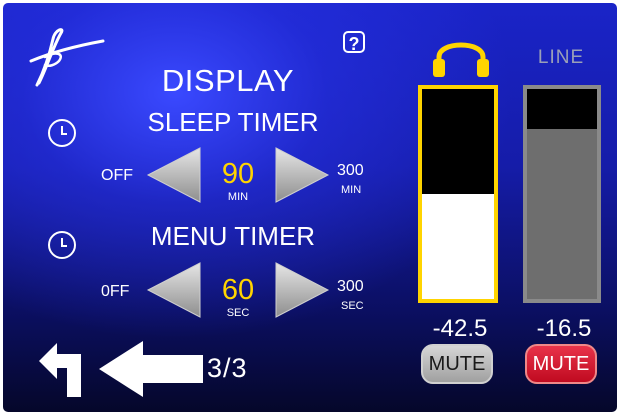  Describe the element at coordinates (352, 306) in the screenshot. I see `menu-timer-max-unit: SEC` at that location.